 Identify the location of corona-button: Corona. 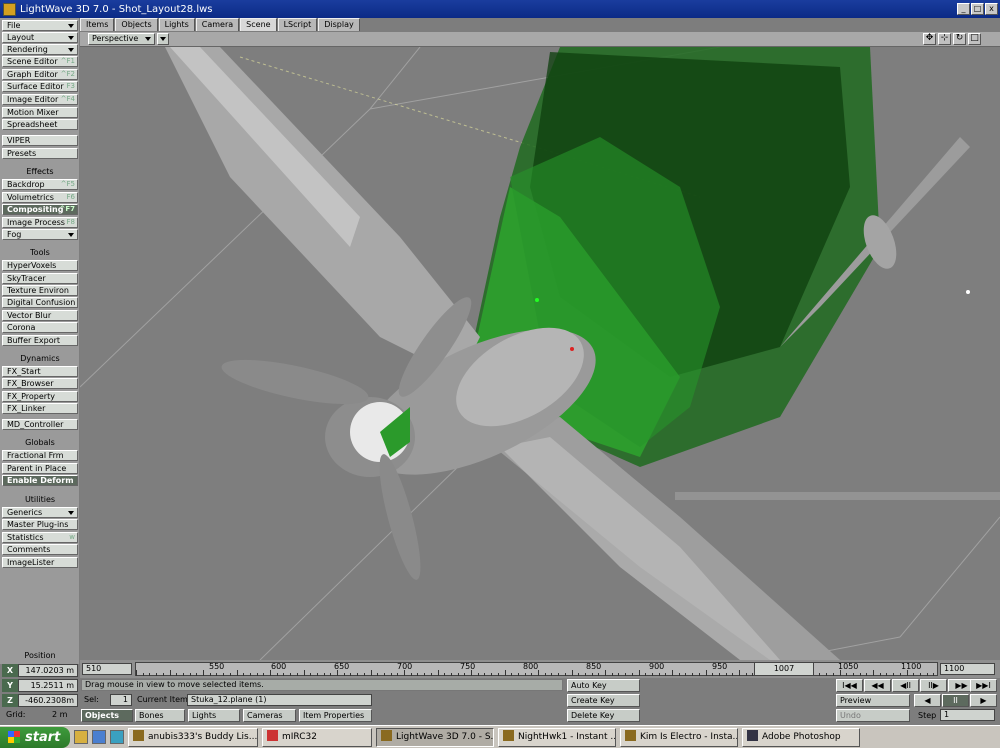
(40, 327).